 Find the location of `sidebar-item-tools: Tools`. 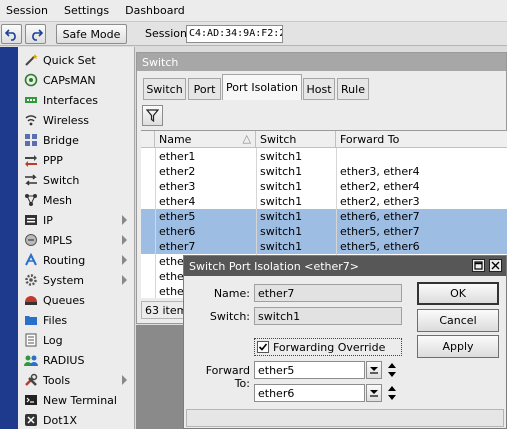

sidebar-item-tools: Tools is located at coordinates (76, 380).